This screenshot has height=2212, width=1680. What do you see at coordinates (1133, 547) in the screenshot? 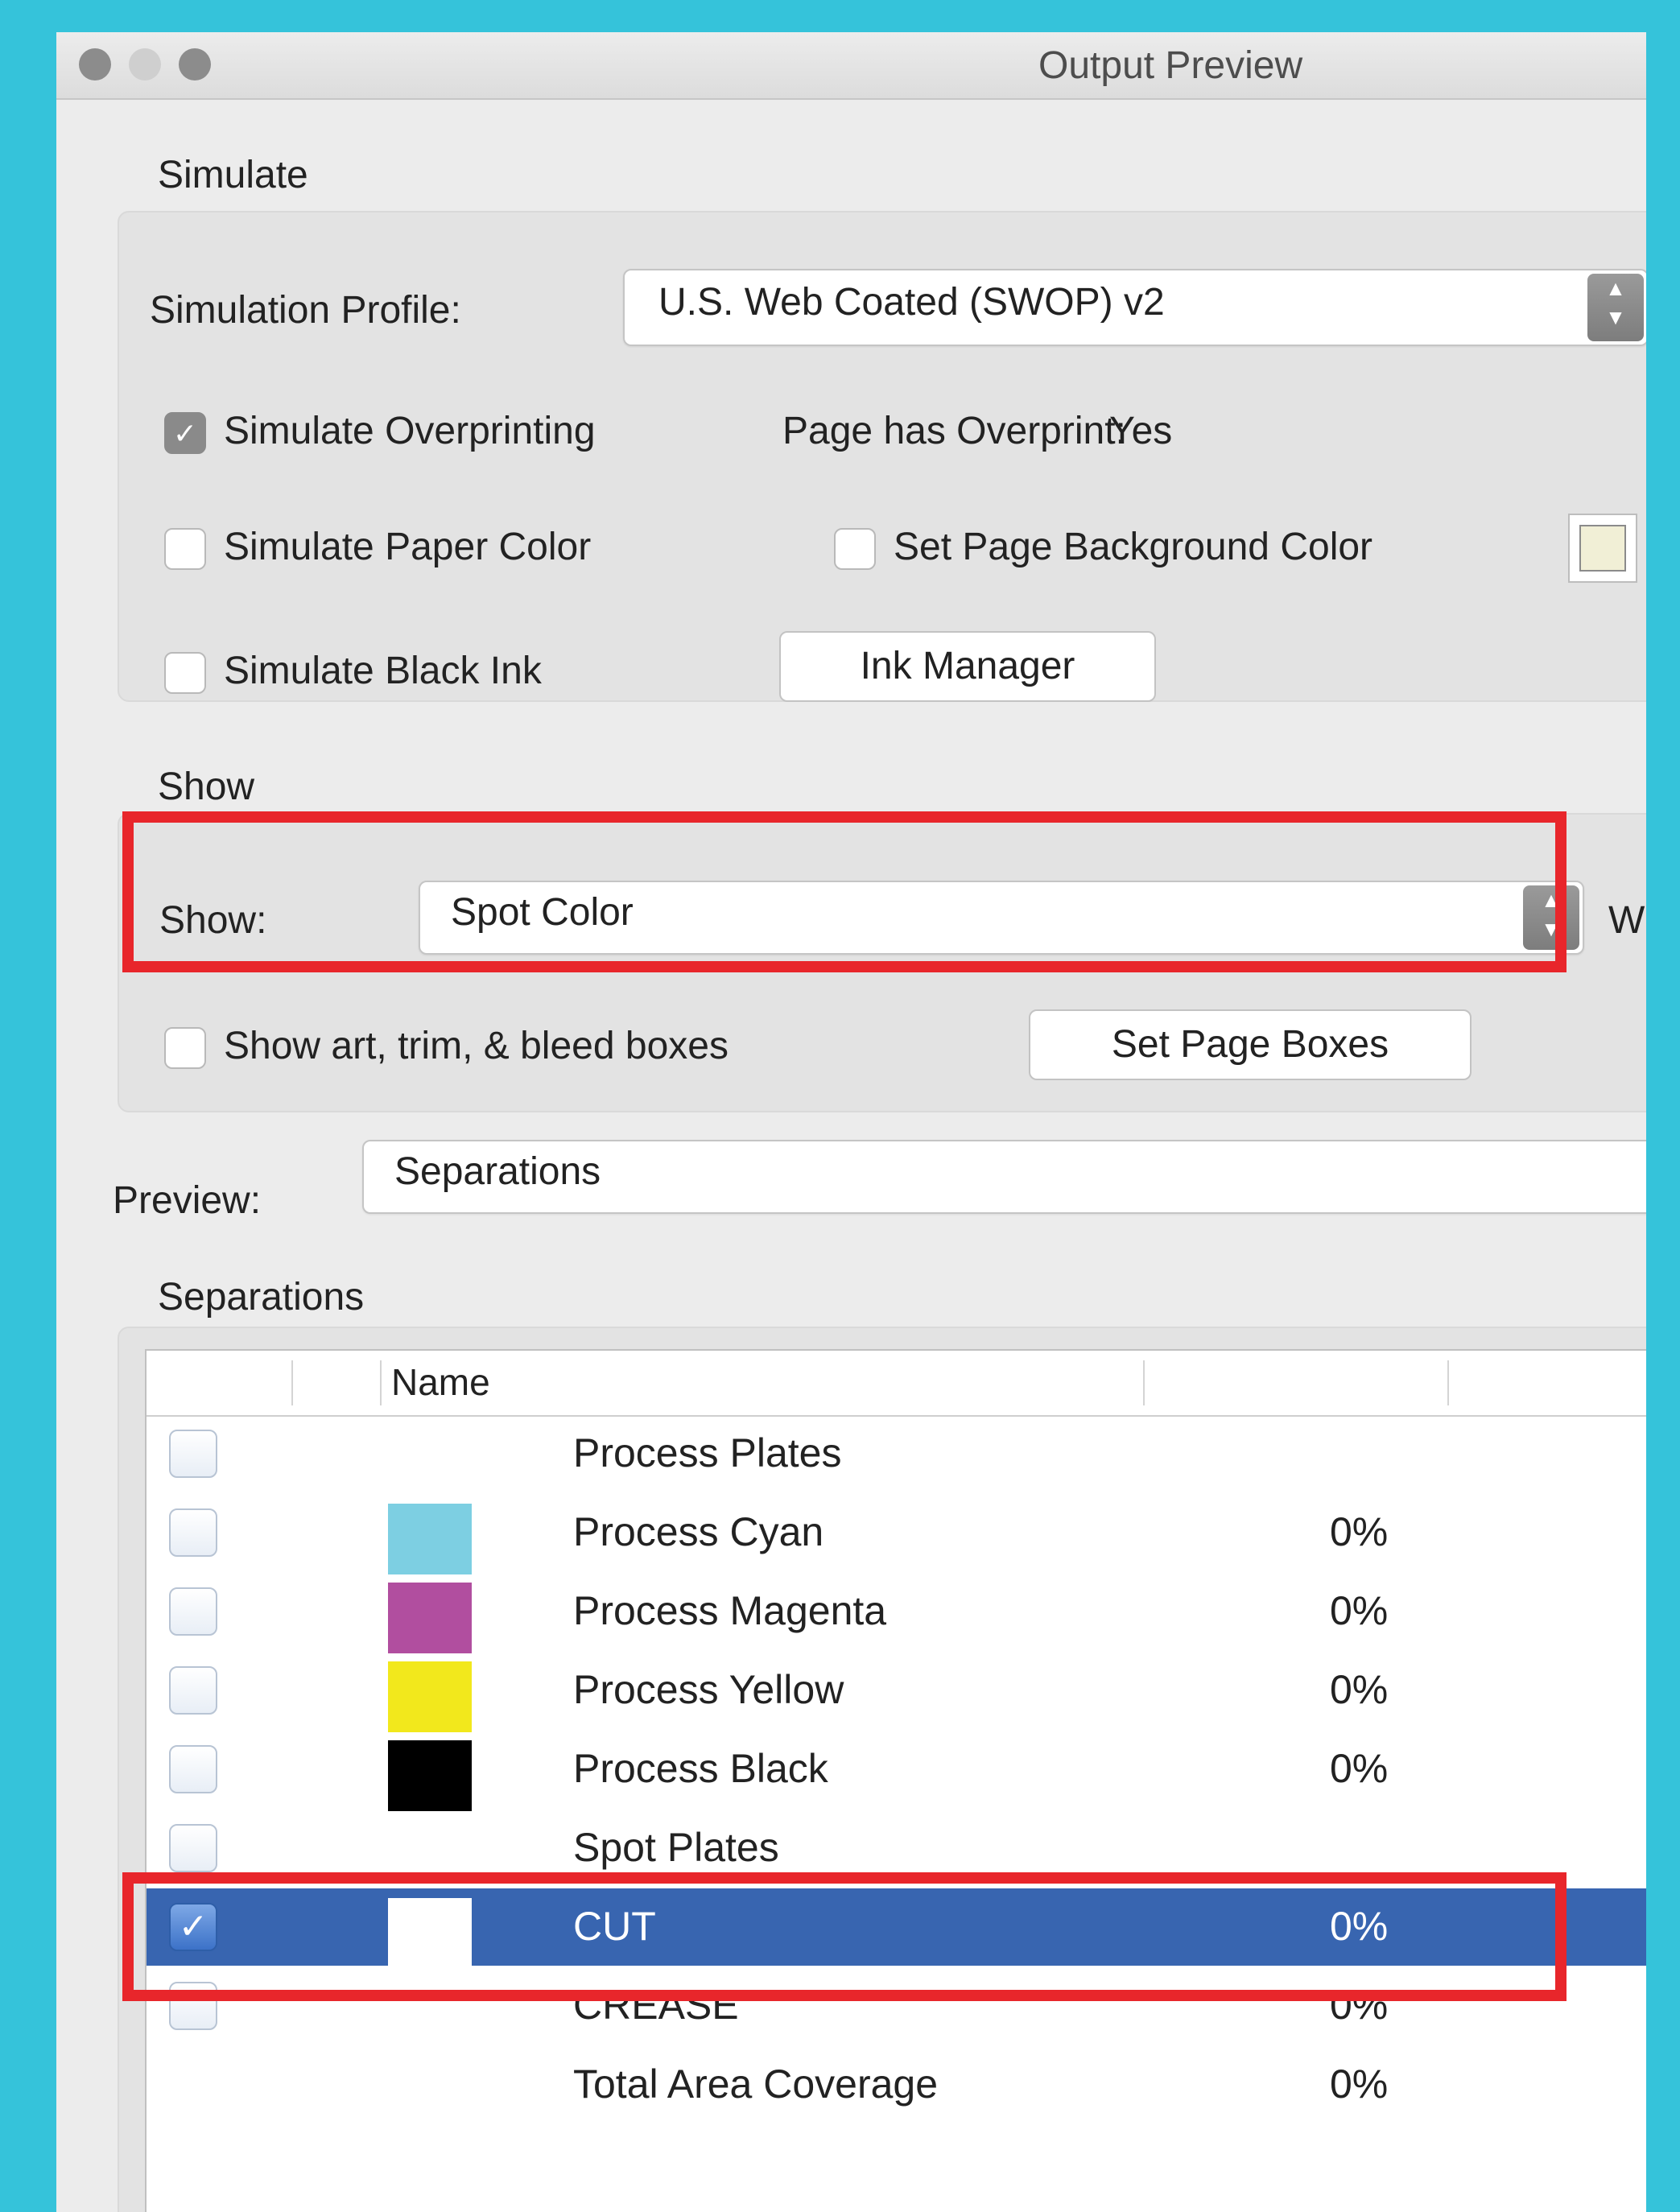
I see `set-page-background-label: Set Page Background Color` at bounding box center [1133, 547].